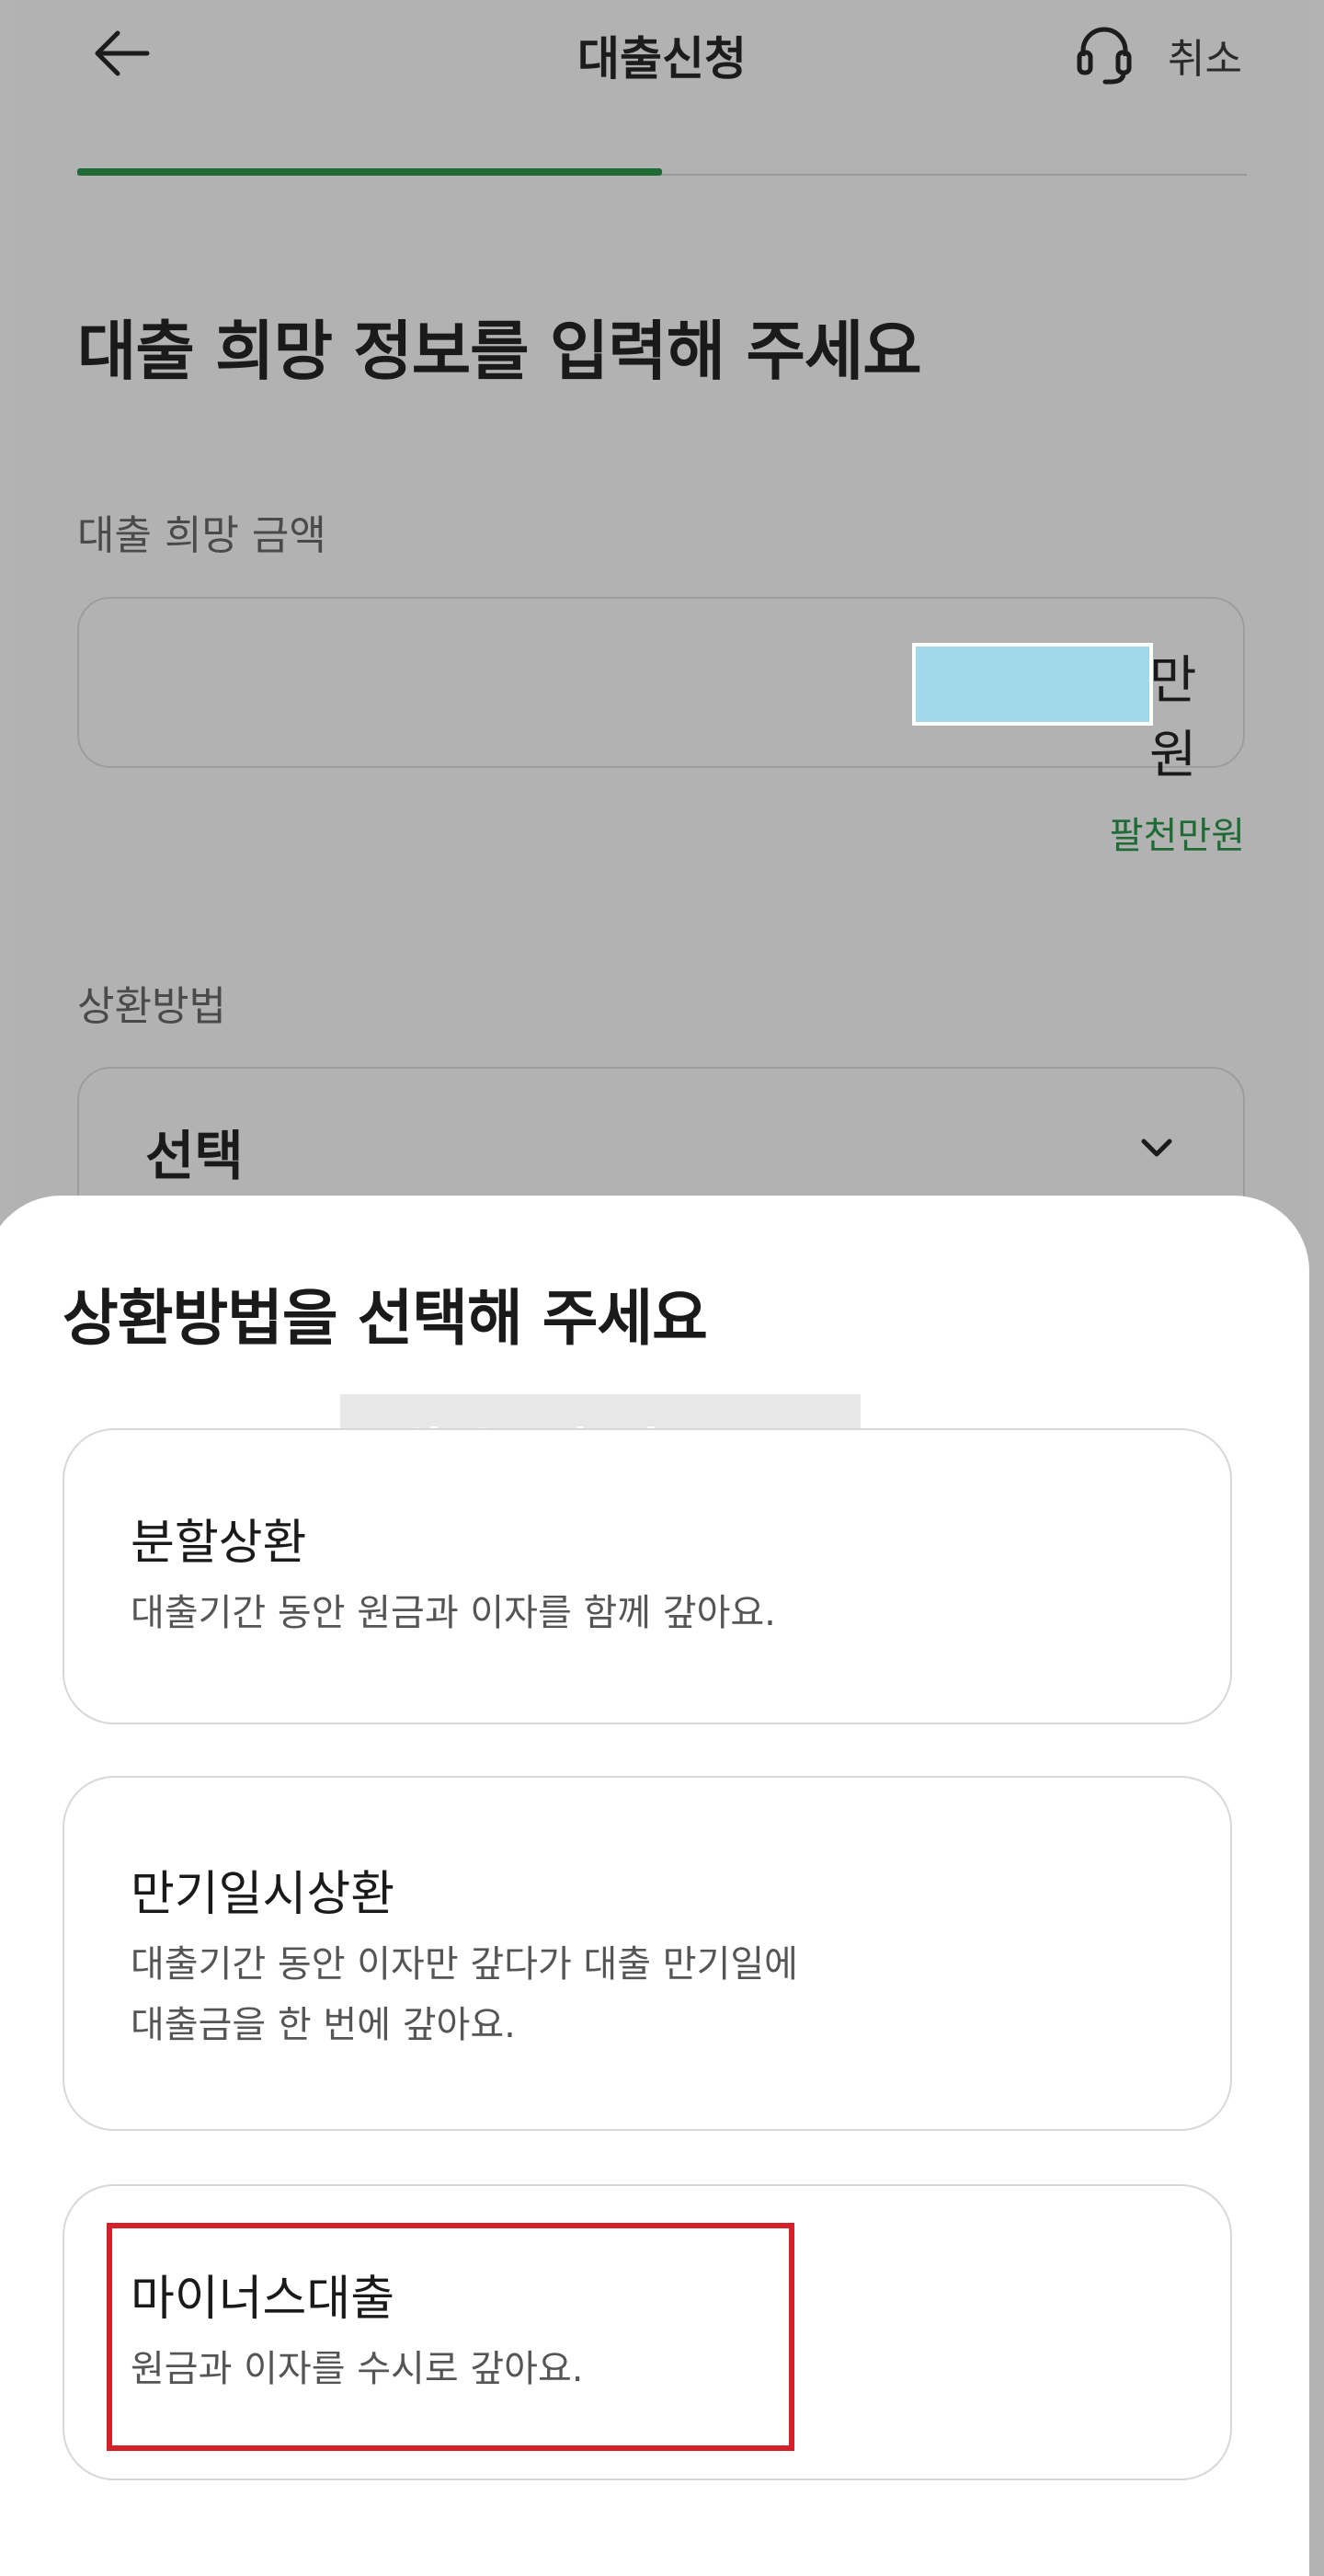 The image size is (1324, 2576). I want to click on customer-support-button, so click(1104, 55).